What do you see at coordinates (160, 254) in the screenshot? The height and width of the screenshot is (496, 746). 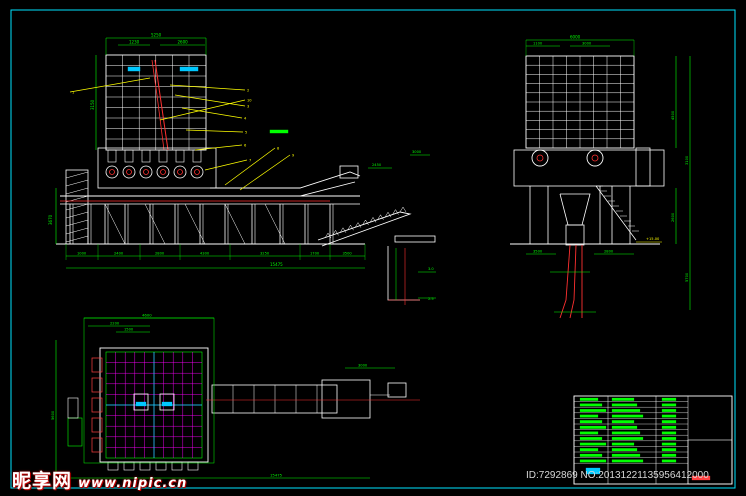 I see `dimension-text-bottom: 2800` at bounding box center [160, 254].